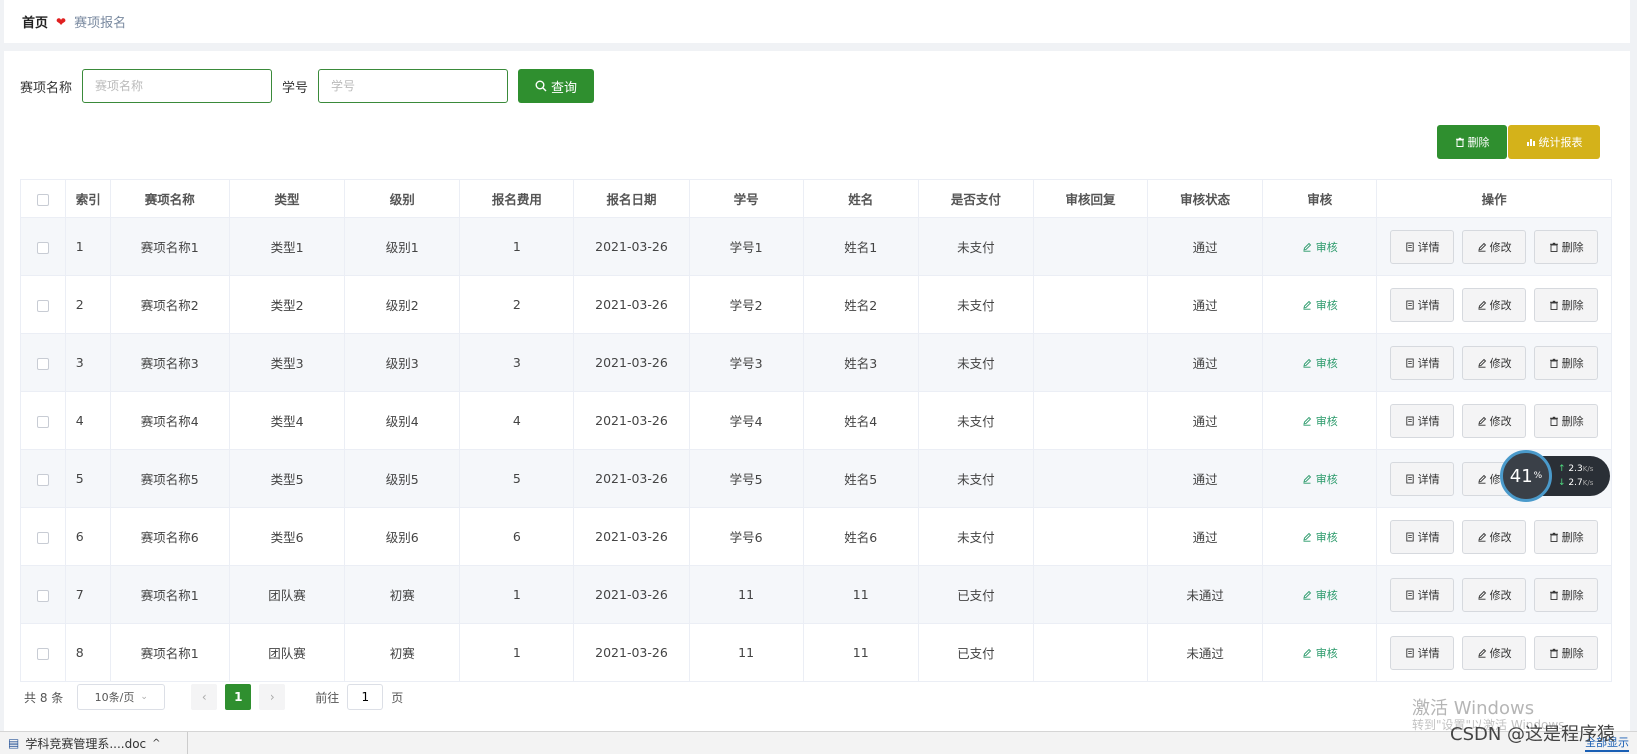 The height and width of the screenshot is (754, 1637). Describe the element at coordinates (87, 246) in the screenshot. I see `cell-idx: 1` at that location.